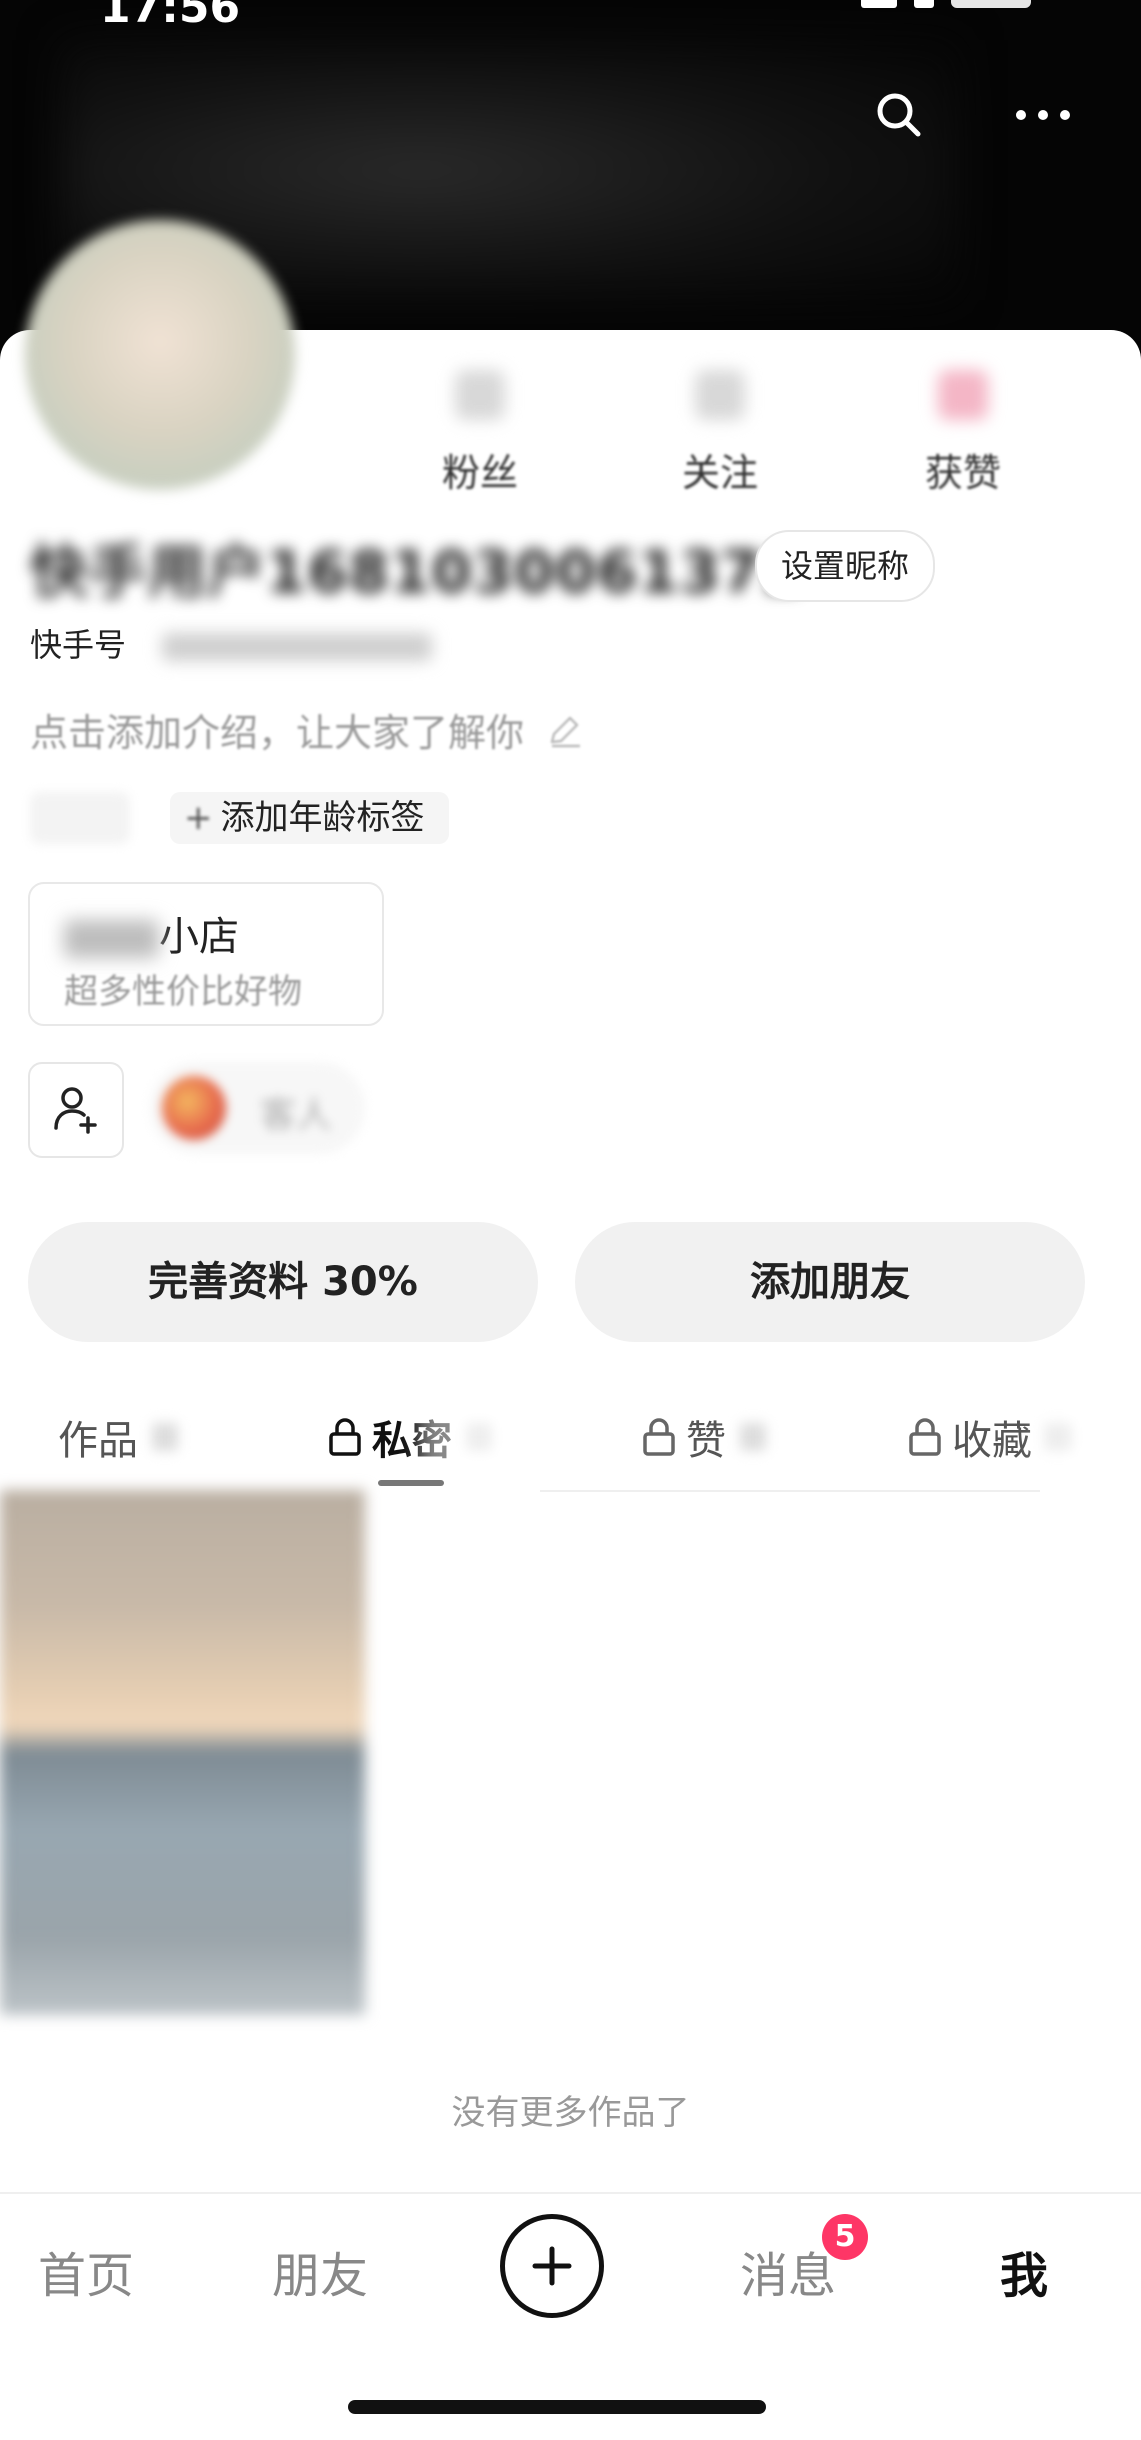 Image resolution: width=1141 pixels, height=2440 pixels. I want to click on wifi-icon, so click(924, 4).